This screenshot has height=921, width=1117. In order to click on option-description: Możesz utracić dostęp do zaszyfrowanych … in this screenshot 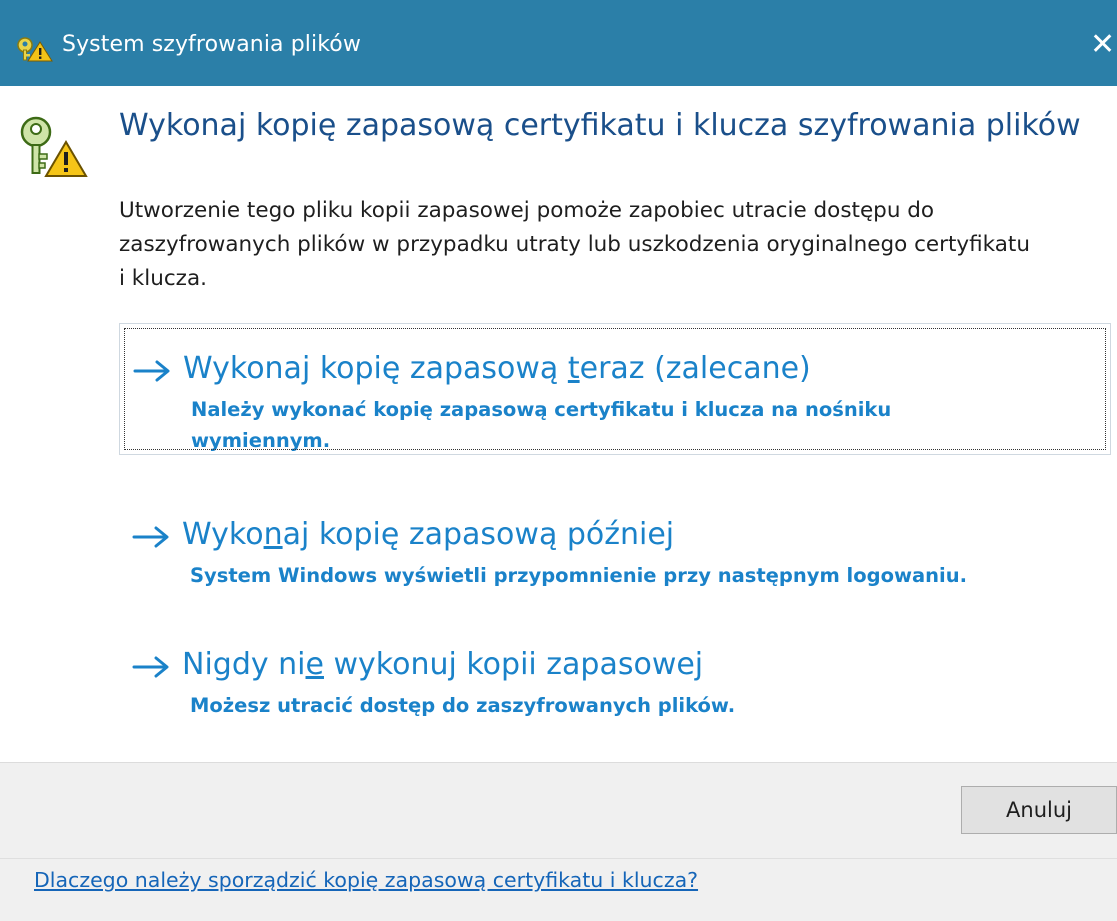, I will do `click(463, 705)`.